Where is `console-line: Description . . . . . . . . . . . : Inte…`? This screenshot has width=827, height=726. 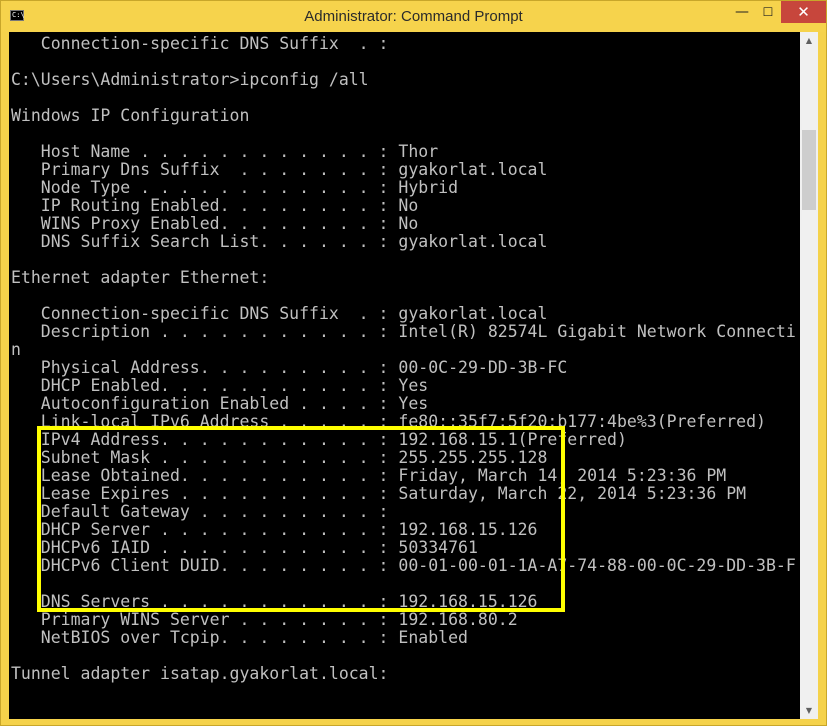 console-line: Description . . . . . . . . . . . : Inte… is located at coordinates (403, 331).